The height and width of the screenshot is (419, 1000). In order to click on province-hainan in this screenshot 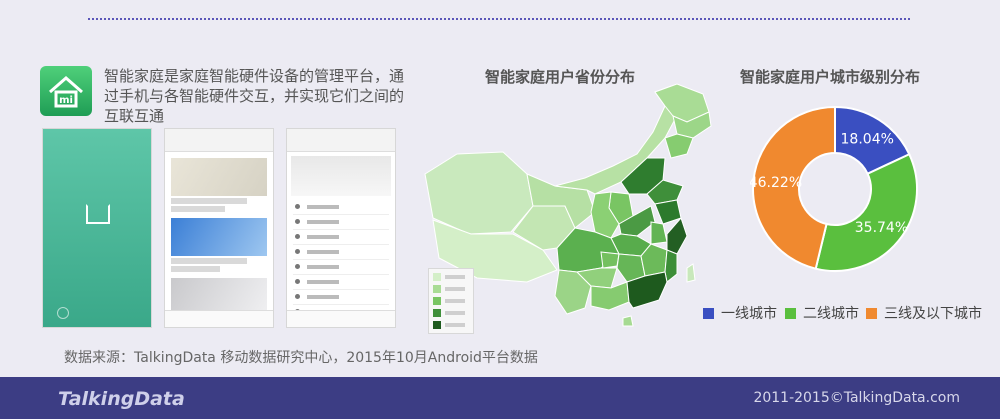, I will do `click(628, 321)`.